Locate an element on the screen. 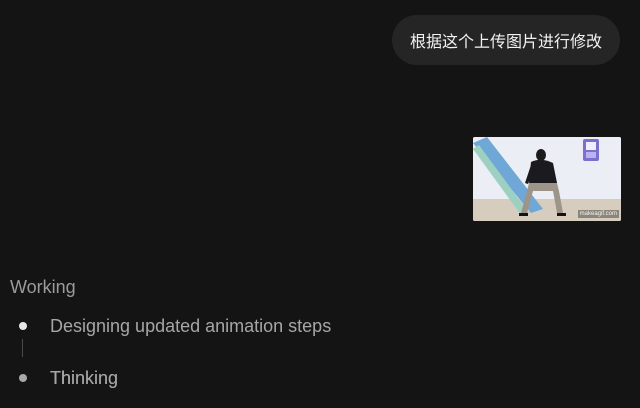 Image resolution: width=640 pixels, height=408 pixels. dancing-person-image is located at coordinates (547, 179).